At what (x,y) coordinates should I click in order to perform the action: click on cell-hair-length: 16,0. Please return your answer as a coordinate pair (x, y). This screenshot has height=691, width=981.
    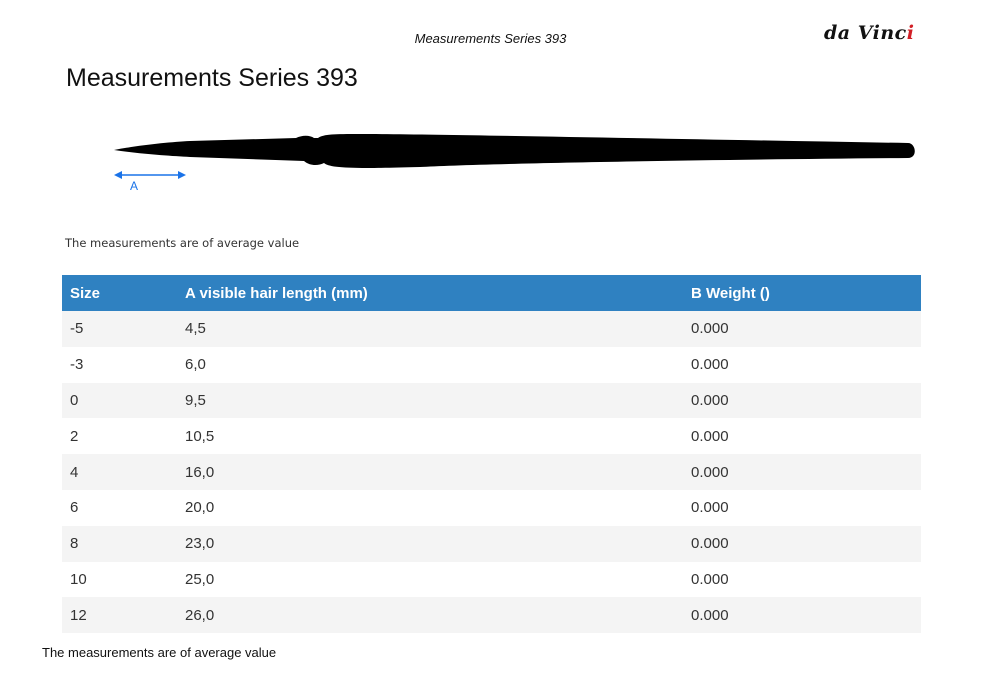
    Looking at the image, I should click on (430, 472).